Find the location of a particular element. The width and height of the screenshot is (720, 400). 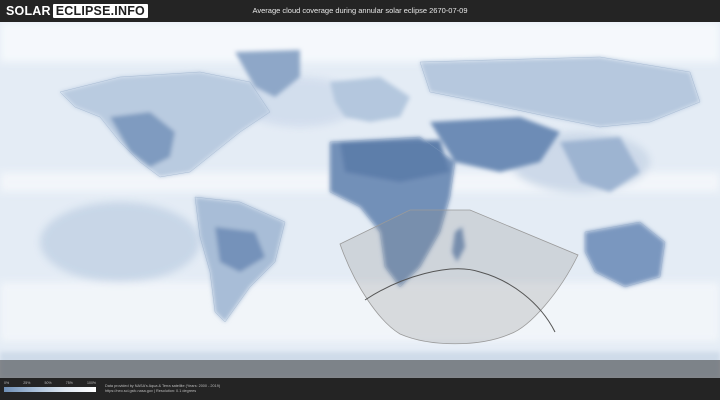

legend-label-50: 50% is located at coordinates (48, 383).